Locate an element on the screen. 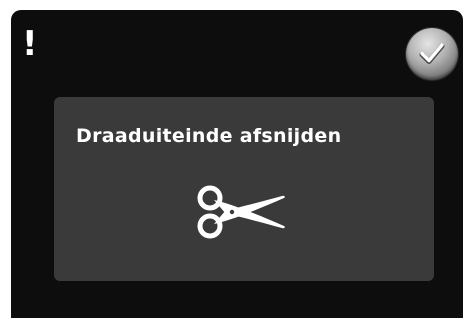 This screenshot has width=468, height=320. exclamation-icon: ! is located at coordinates (30, 44).